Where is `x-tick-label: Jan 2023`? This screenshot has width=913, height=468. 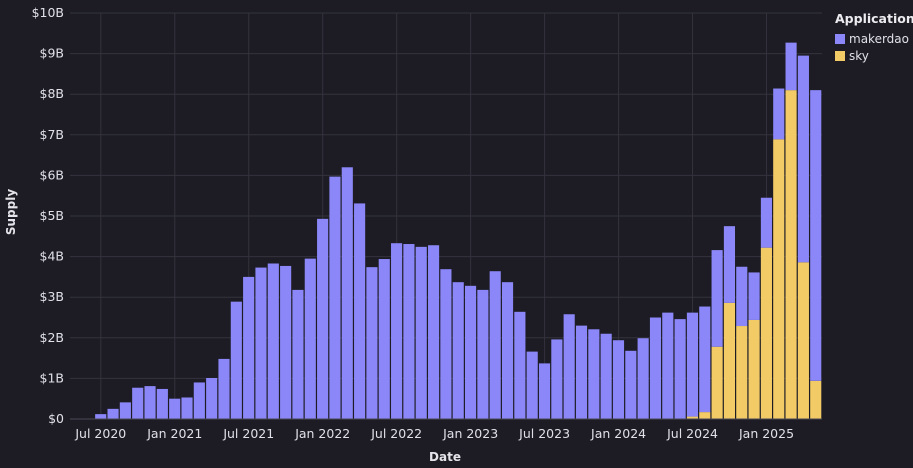
x-tick-label: Jan 2023 is located at coordinates (470, 433).